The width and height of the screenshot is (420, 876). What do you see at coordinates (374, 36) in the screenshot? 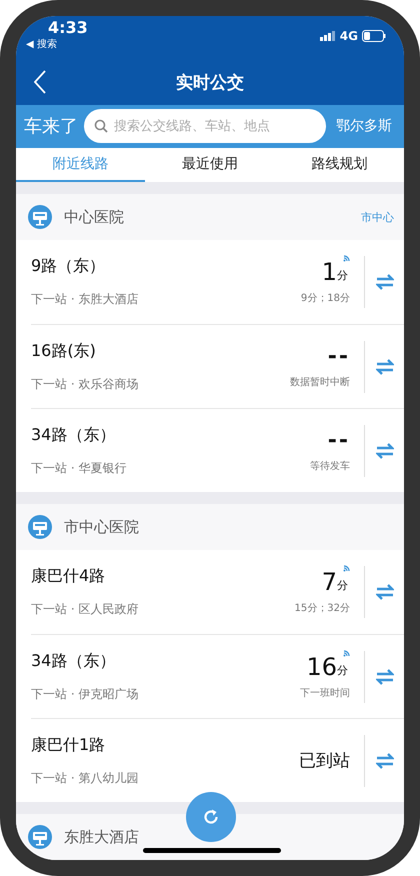
I see `battery-icon` at bounding box center [374, 36].